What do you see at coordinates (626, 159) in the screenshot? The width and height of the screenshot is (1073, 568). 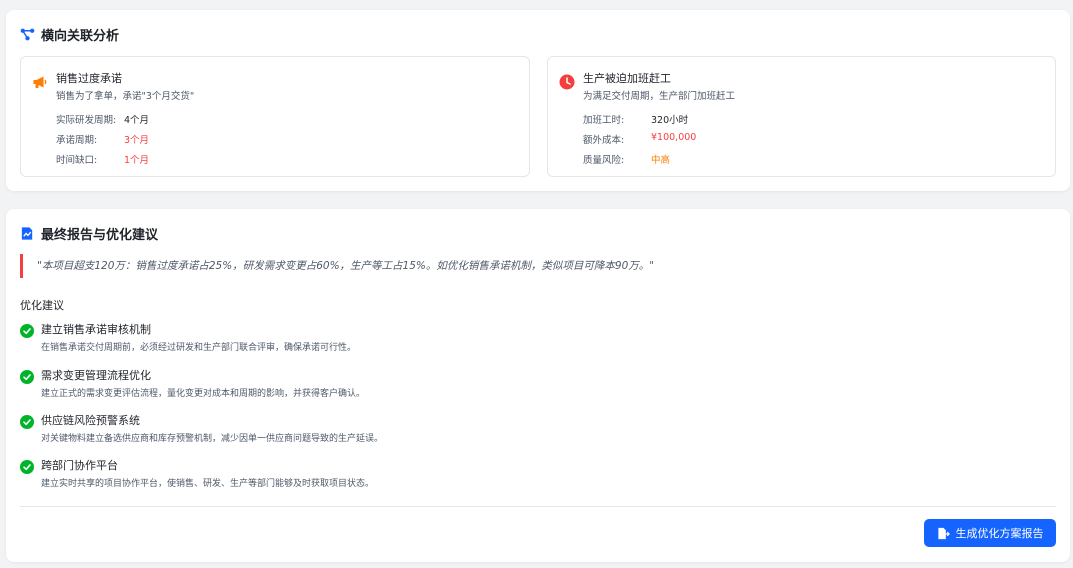 I see `kv-row: 质量风险: 中高` at bounding box center [626, 159].